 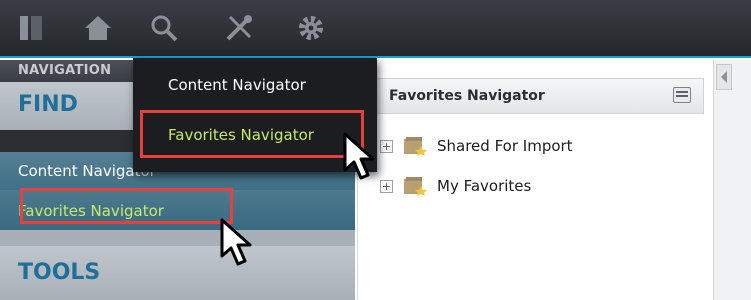 What do you see at coordinates (239, 28) in the screenshot?
I see `tools-icon` at bounding box center [239, 28].